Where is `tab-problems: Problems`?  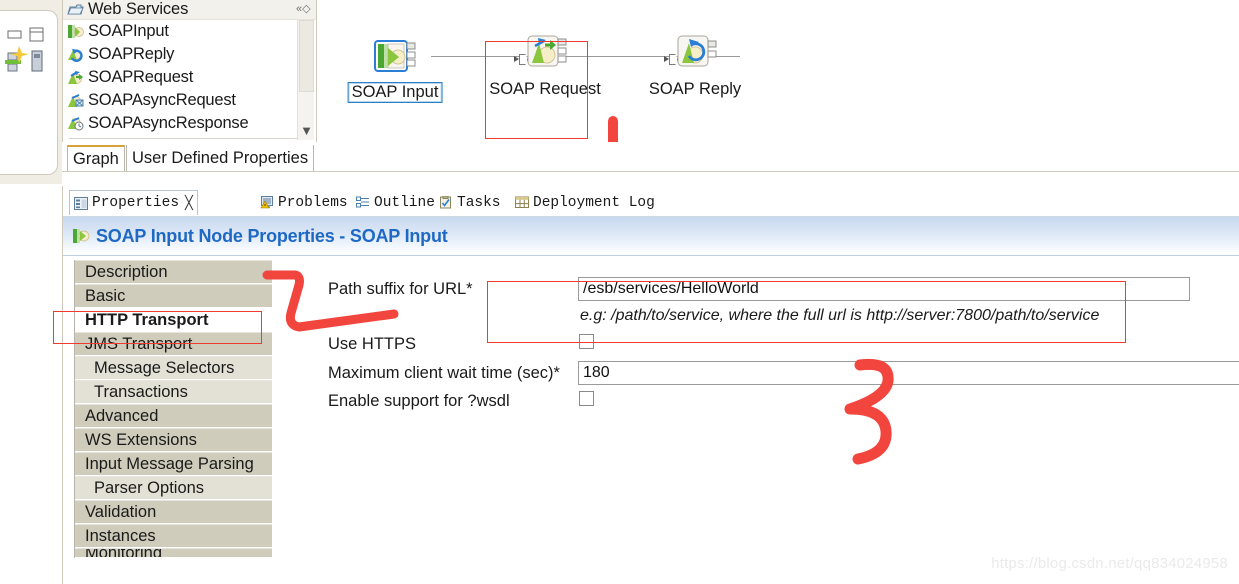
tab-problems: Problems is located at coordinates (304, 202).